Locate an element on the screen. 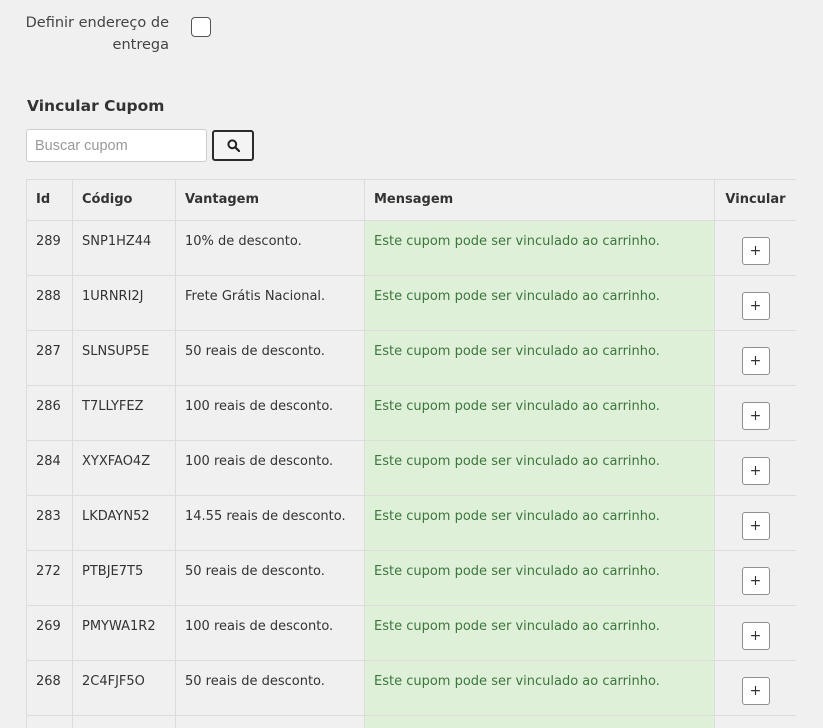 This screenshot has width=823, height=728. cell-id: 284 is located at coordinates (49, 468).